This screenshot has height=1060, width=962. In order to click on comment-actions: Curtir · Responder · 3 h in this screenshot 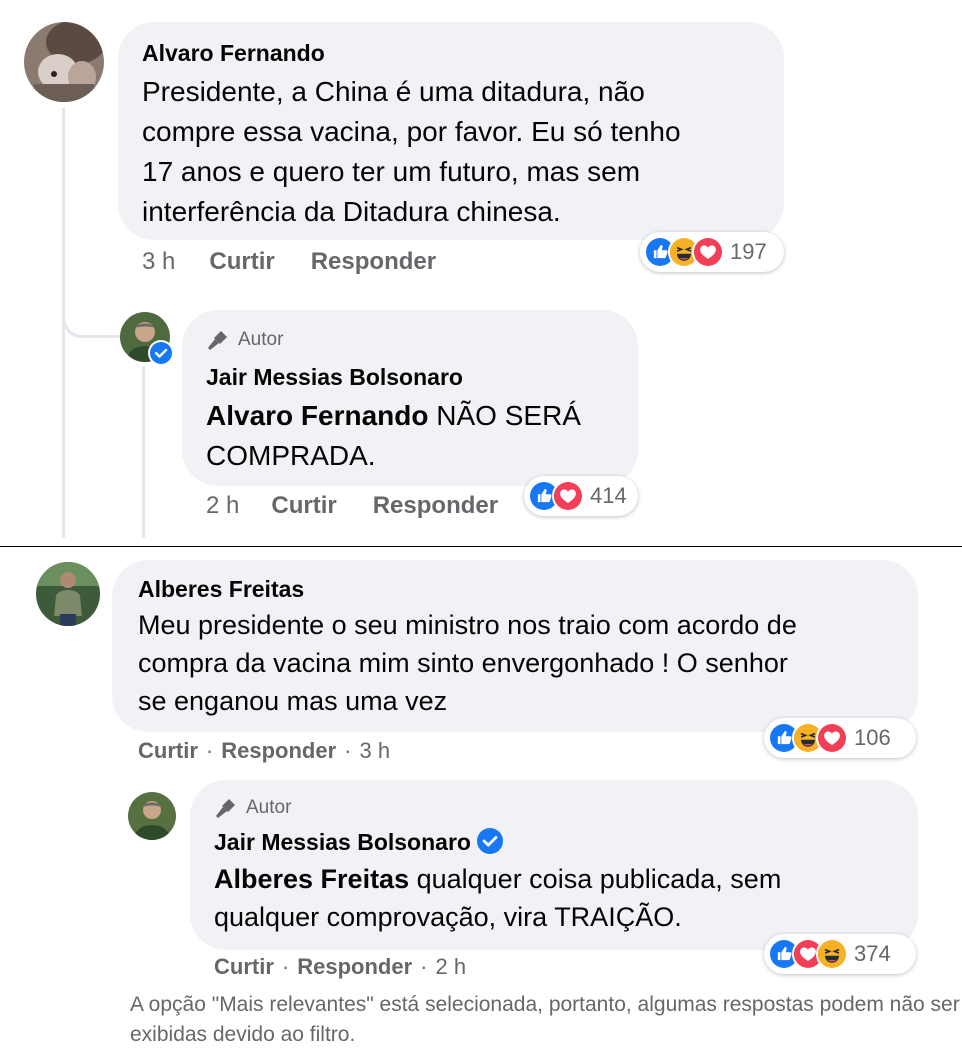, I will do `click(264, 751)`.